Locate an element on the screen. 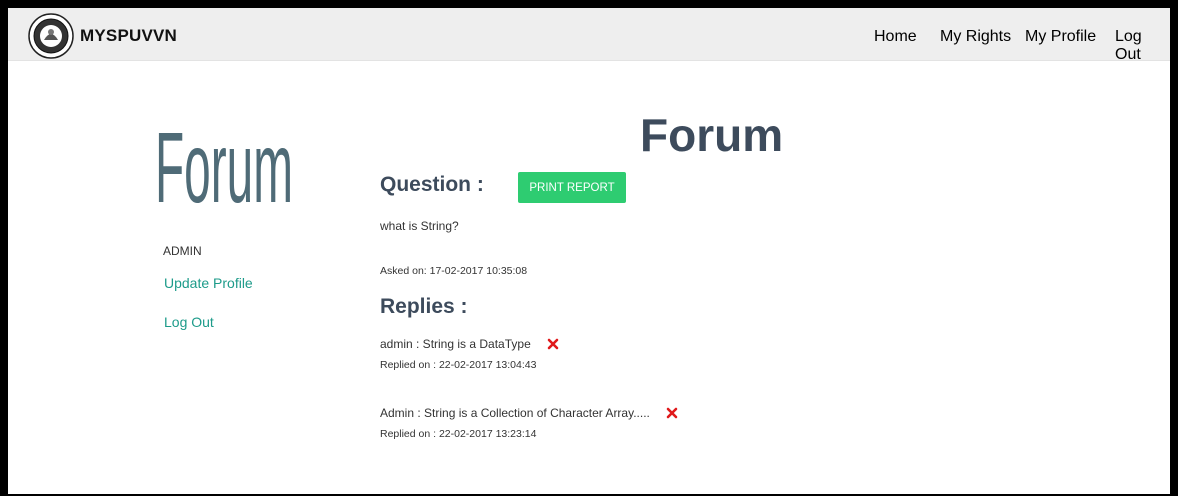  nav-logout-link: Log Out is located at coordinates (1142, 46).